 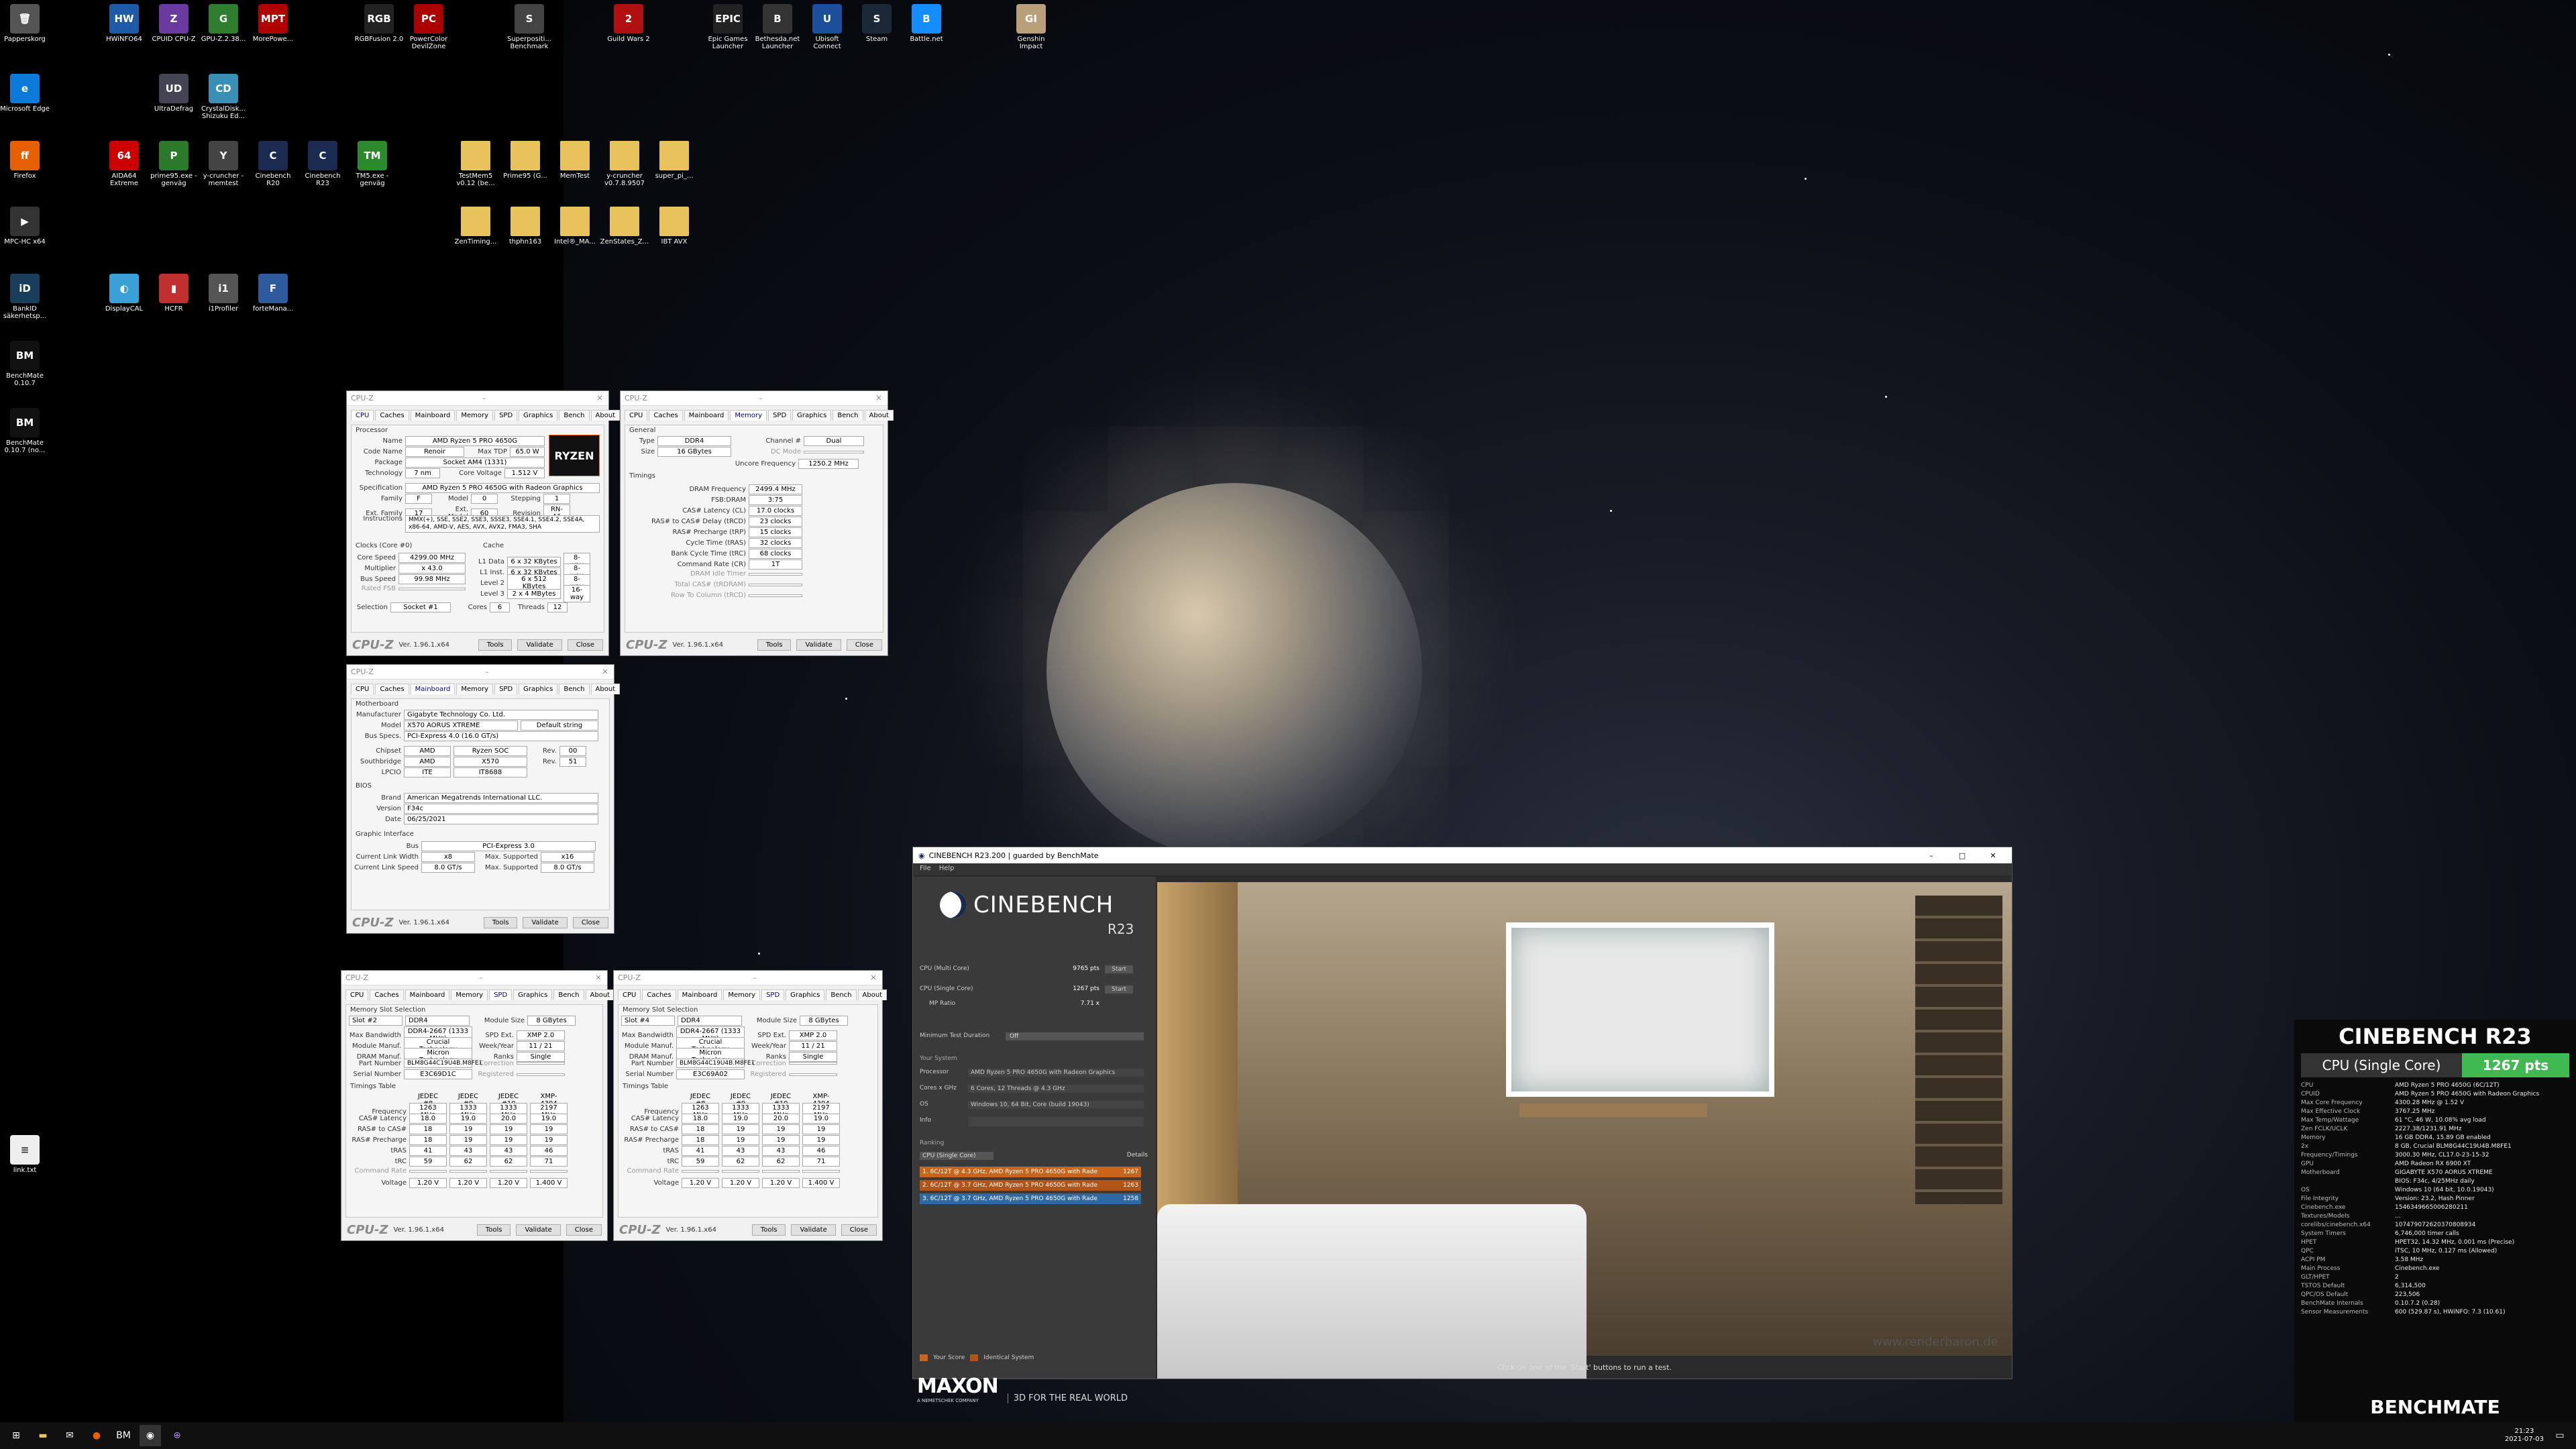 I want to click on close-icon: ✕, so click(x=605, y=671).